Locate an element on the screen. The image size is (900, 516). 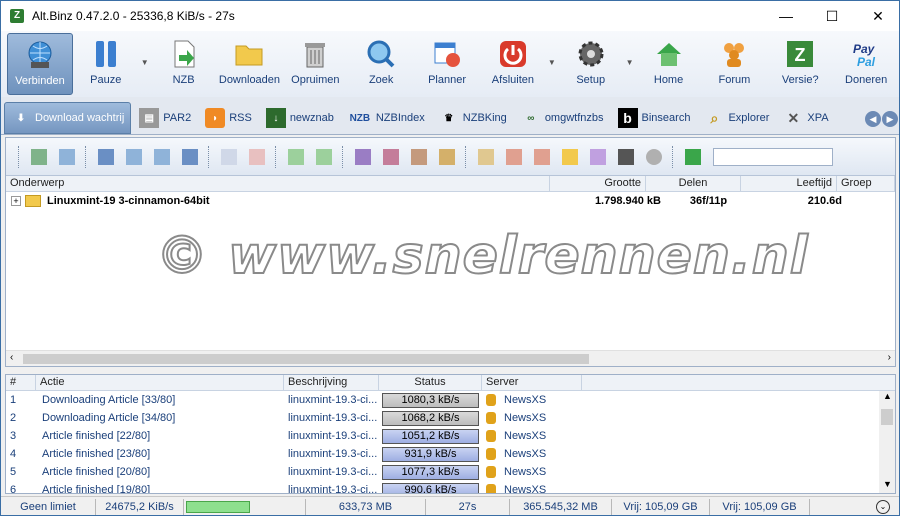
export-icon is located at coordinates (514, 156).